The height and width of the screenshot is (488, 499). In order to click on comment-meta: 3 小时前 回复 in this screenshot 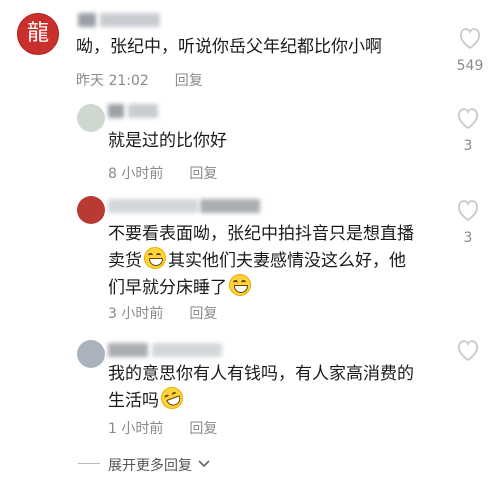, I will do `click(162, 313)`.